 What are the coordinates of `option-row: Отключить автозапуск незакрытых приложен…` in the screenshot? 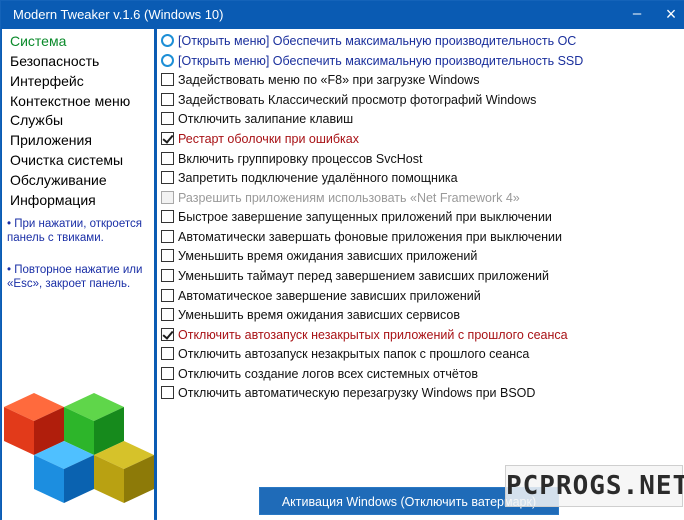 It's located at (364, 334).